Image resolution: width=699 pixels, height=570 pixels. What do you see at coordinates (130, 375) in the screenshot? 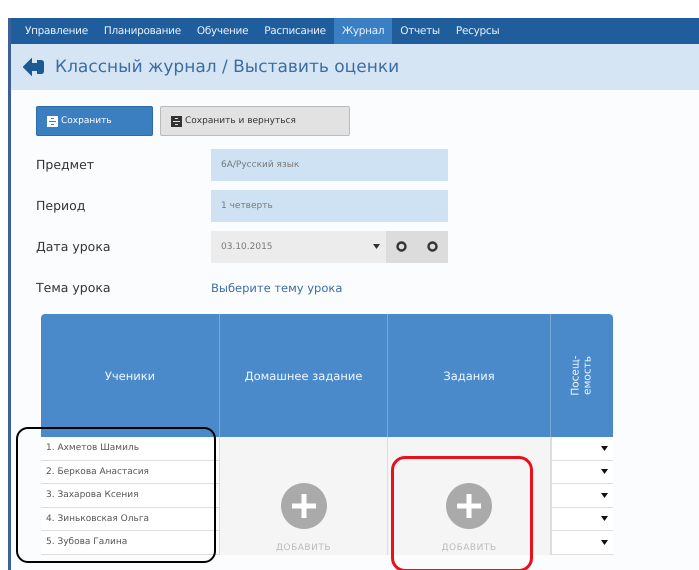
I see `header-text: Ученики` at bounding box center [130, 375].